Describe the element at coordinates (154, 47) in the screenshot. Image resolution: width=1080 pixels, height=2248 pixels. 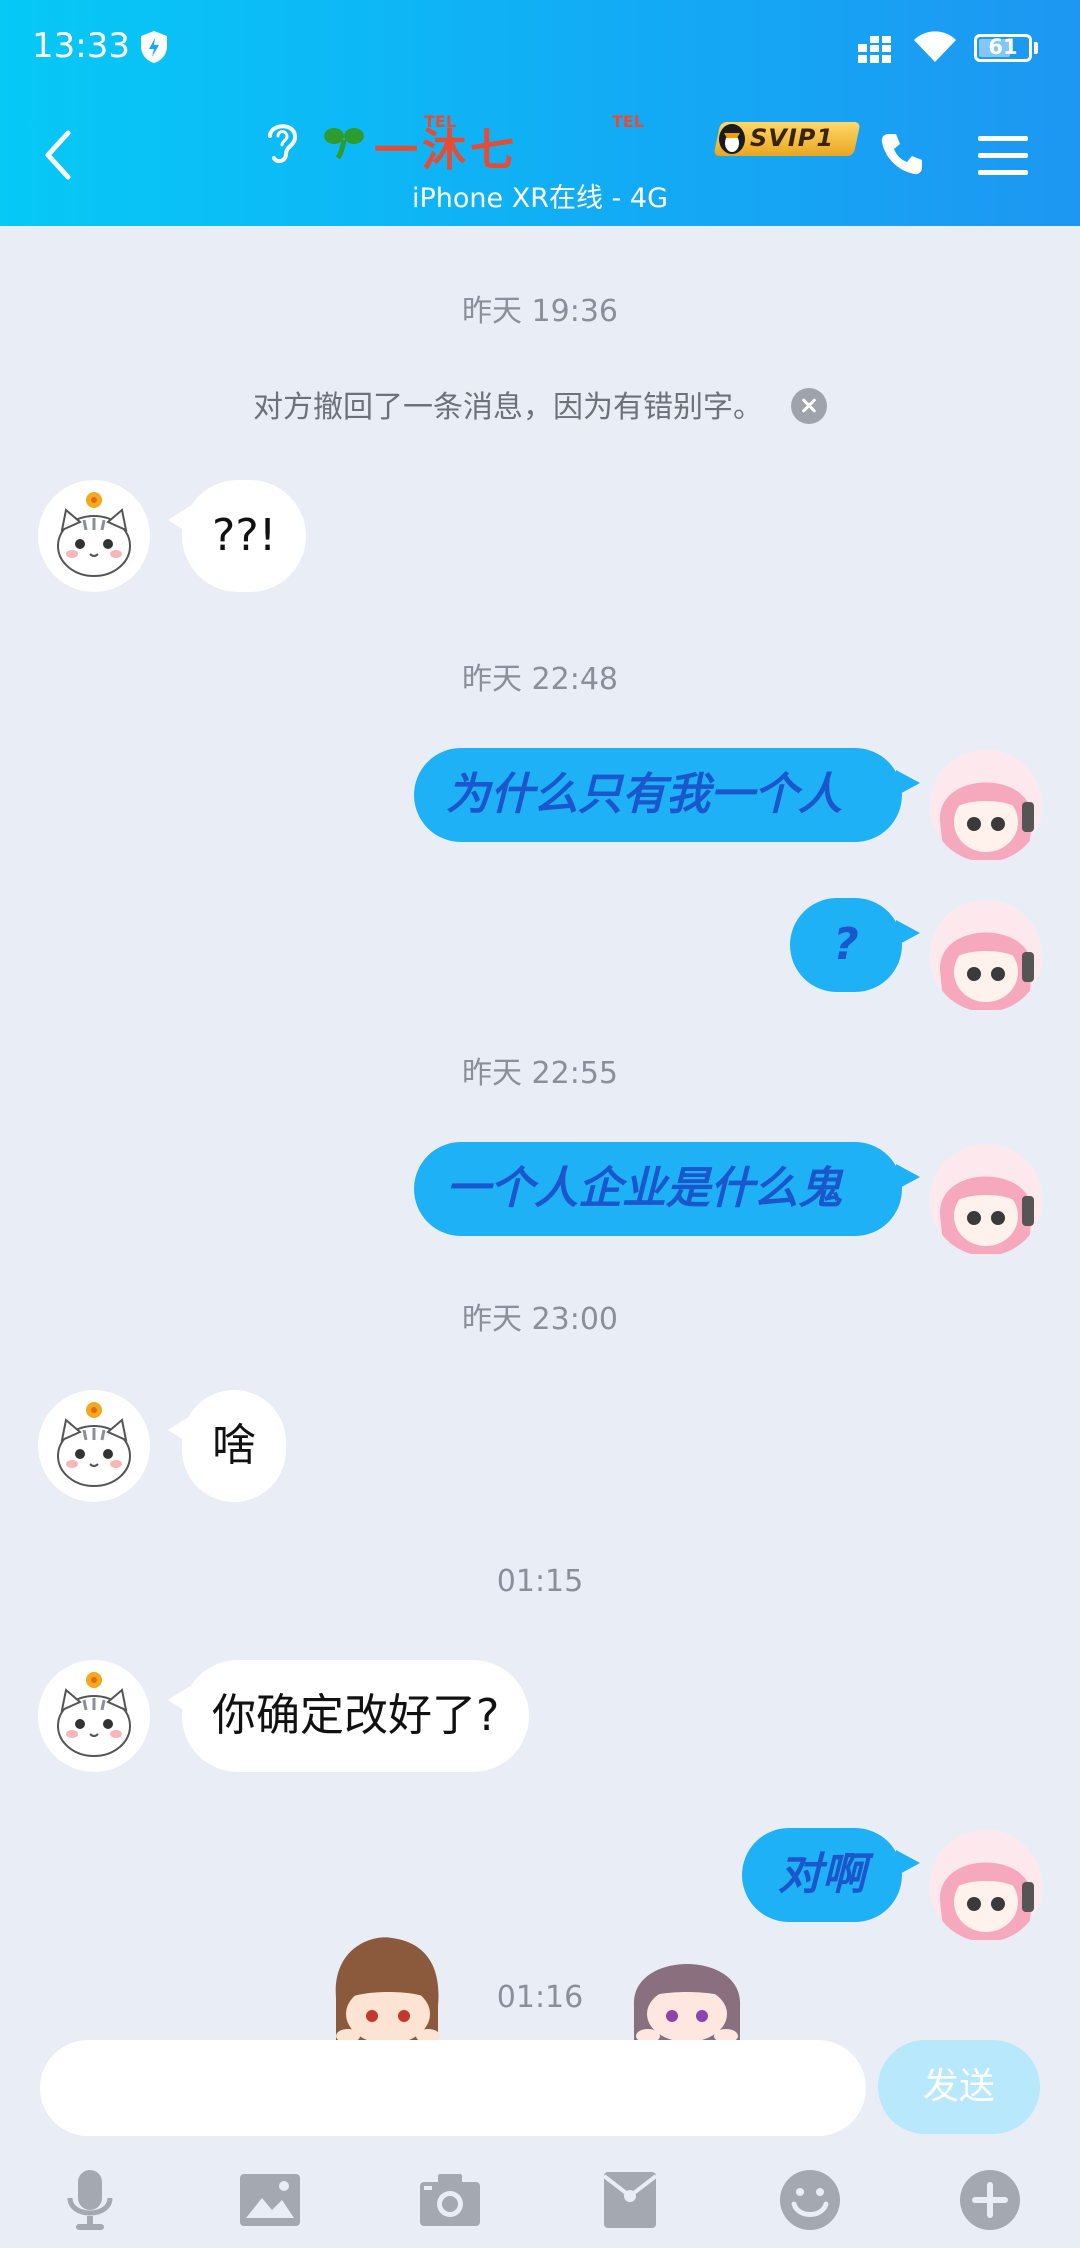
I see `shield-icon` at that location.